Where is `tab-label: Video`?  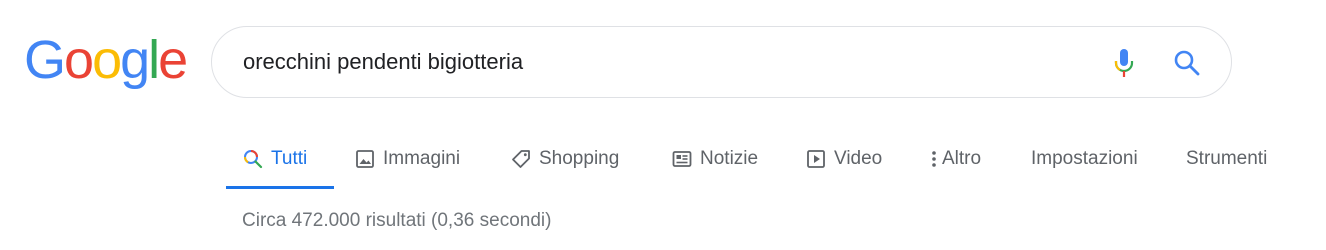
tab-label: Video is located at coordinates (858, 158).